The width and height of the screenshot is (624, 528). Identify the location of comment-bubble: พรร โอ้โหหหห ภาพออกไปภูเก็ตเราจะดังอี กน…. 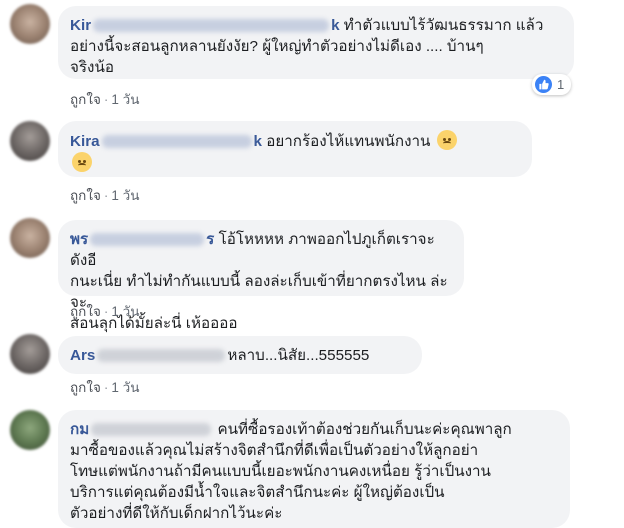
(261, 276).